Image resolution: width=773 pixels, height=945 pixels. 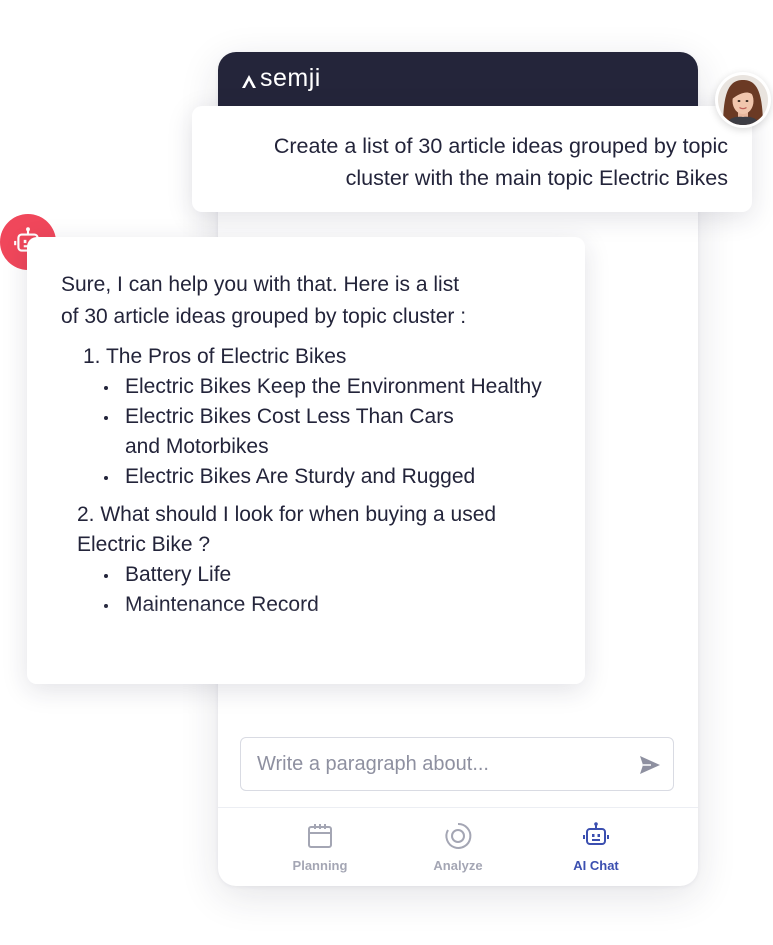 What do you see at coordinates (596, 865) in the screenshot?
I see `nav-label-ai-chat: AI Chat` at bounding box center [596, 865].